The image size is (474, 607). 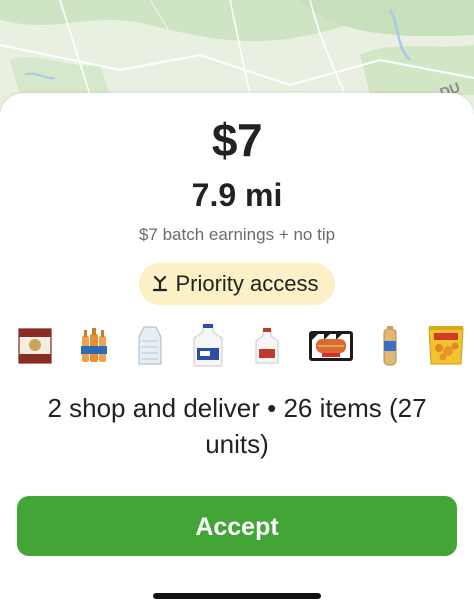 I want to click on priority-arrow-icon, so click(x=160, y=284).